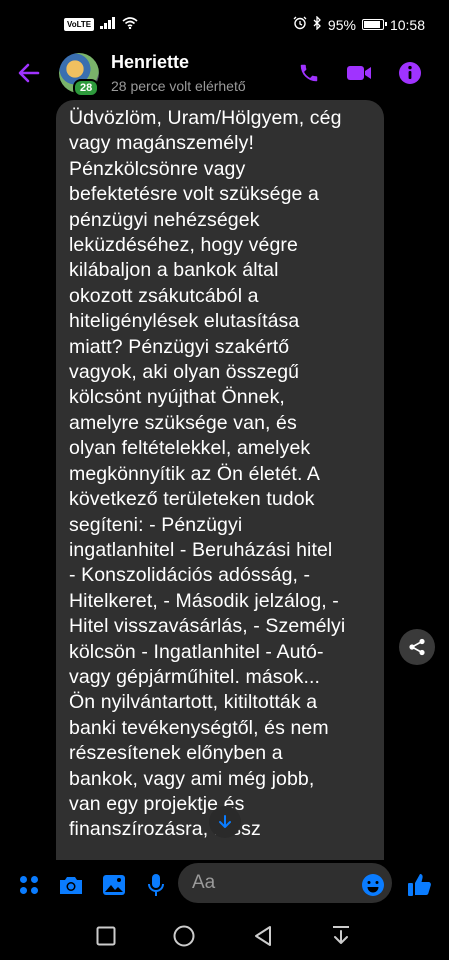 This screenshot has width=449, height=960. I want to click on signal-icon, so click(108, 24).